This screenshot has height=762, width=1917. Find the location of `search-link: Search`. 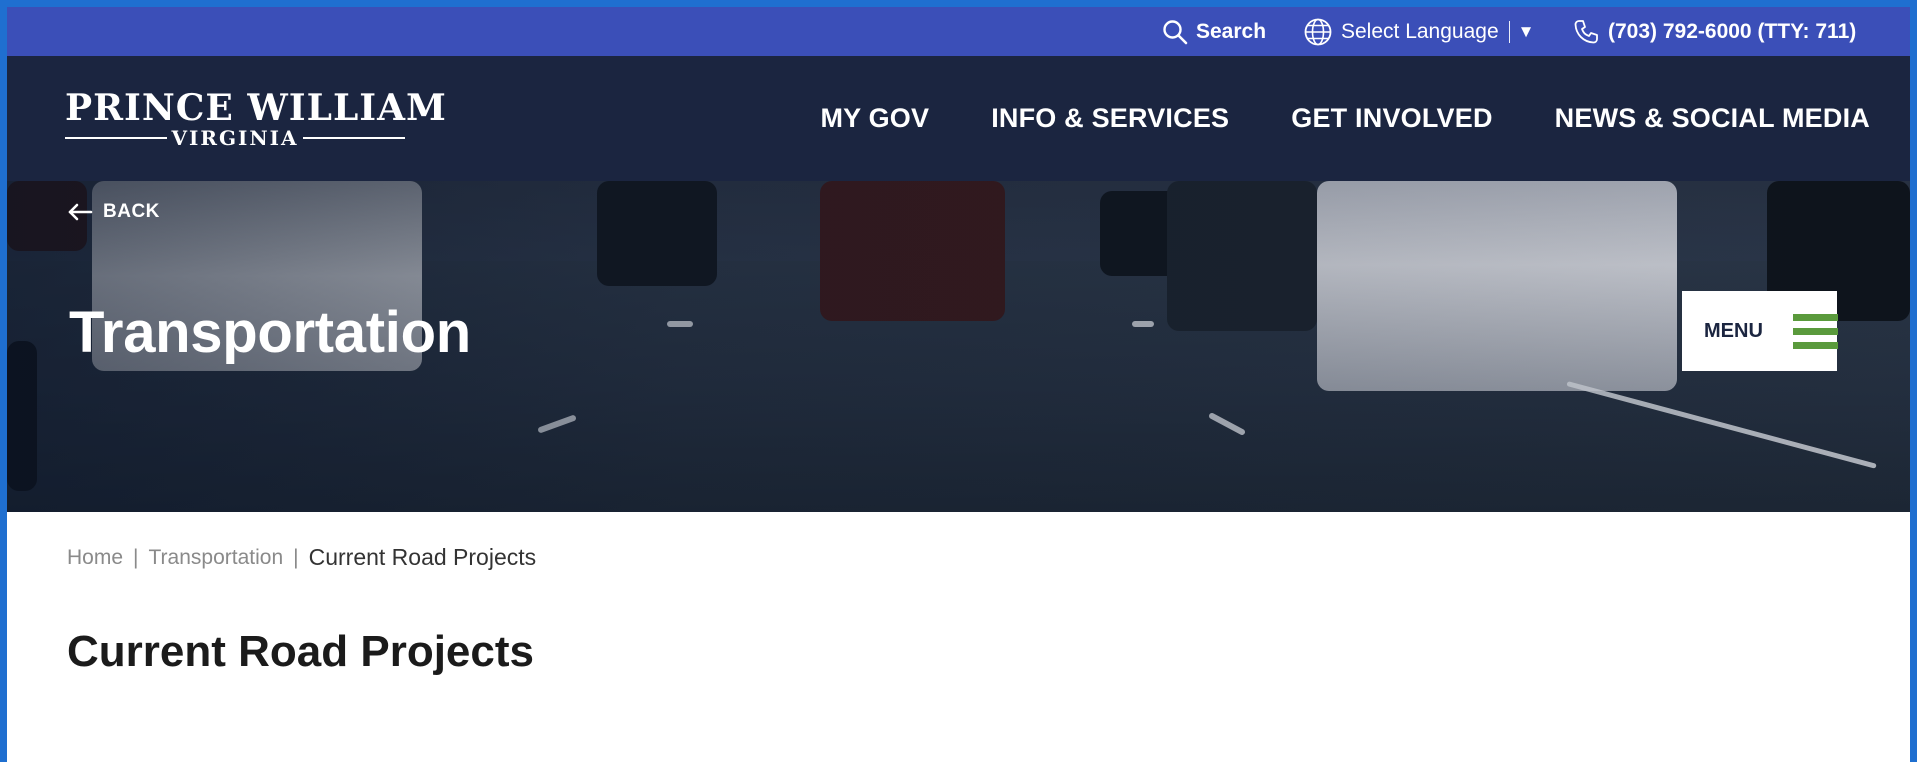

search-link: Search is located at coordinates (1214, 31).